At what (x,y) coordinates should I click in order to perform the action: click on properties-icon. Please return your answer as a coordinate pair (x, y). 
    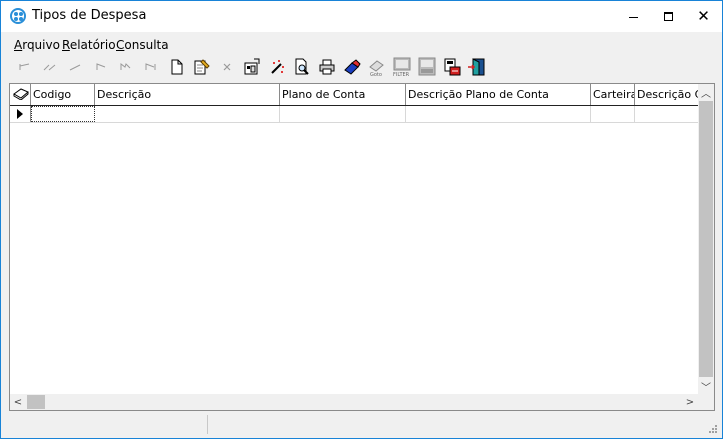
    Looking at the image, I should click on (252, 66).